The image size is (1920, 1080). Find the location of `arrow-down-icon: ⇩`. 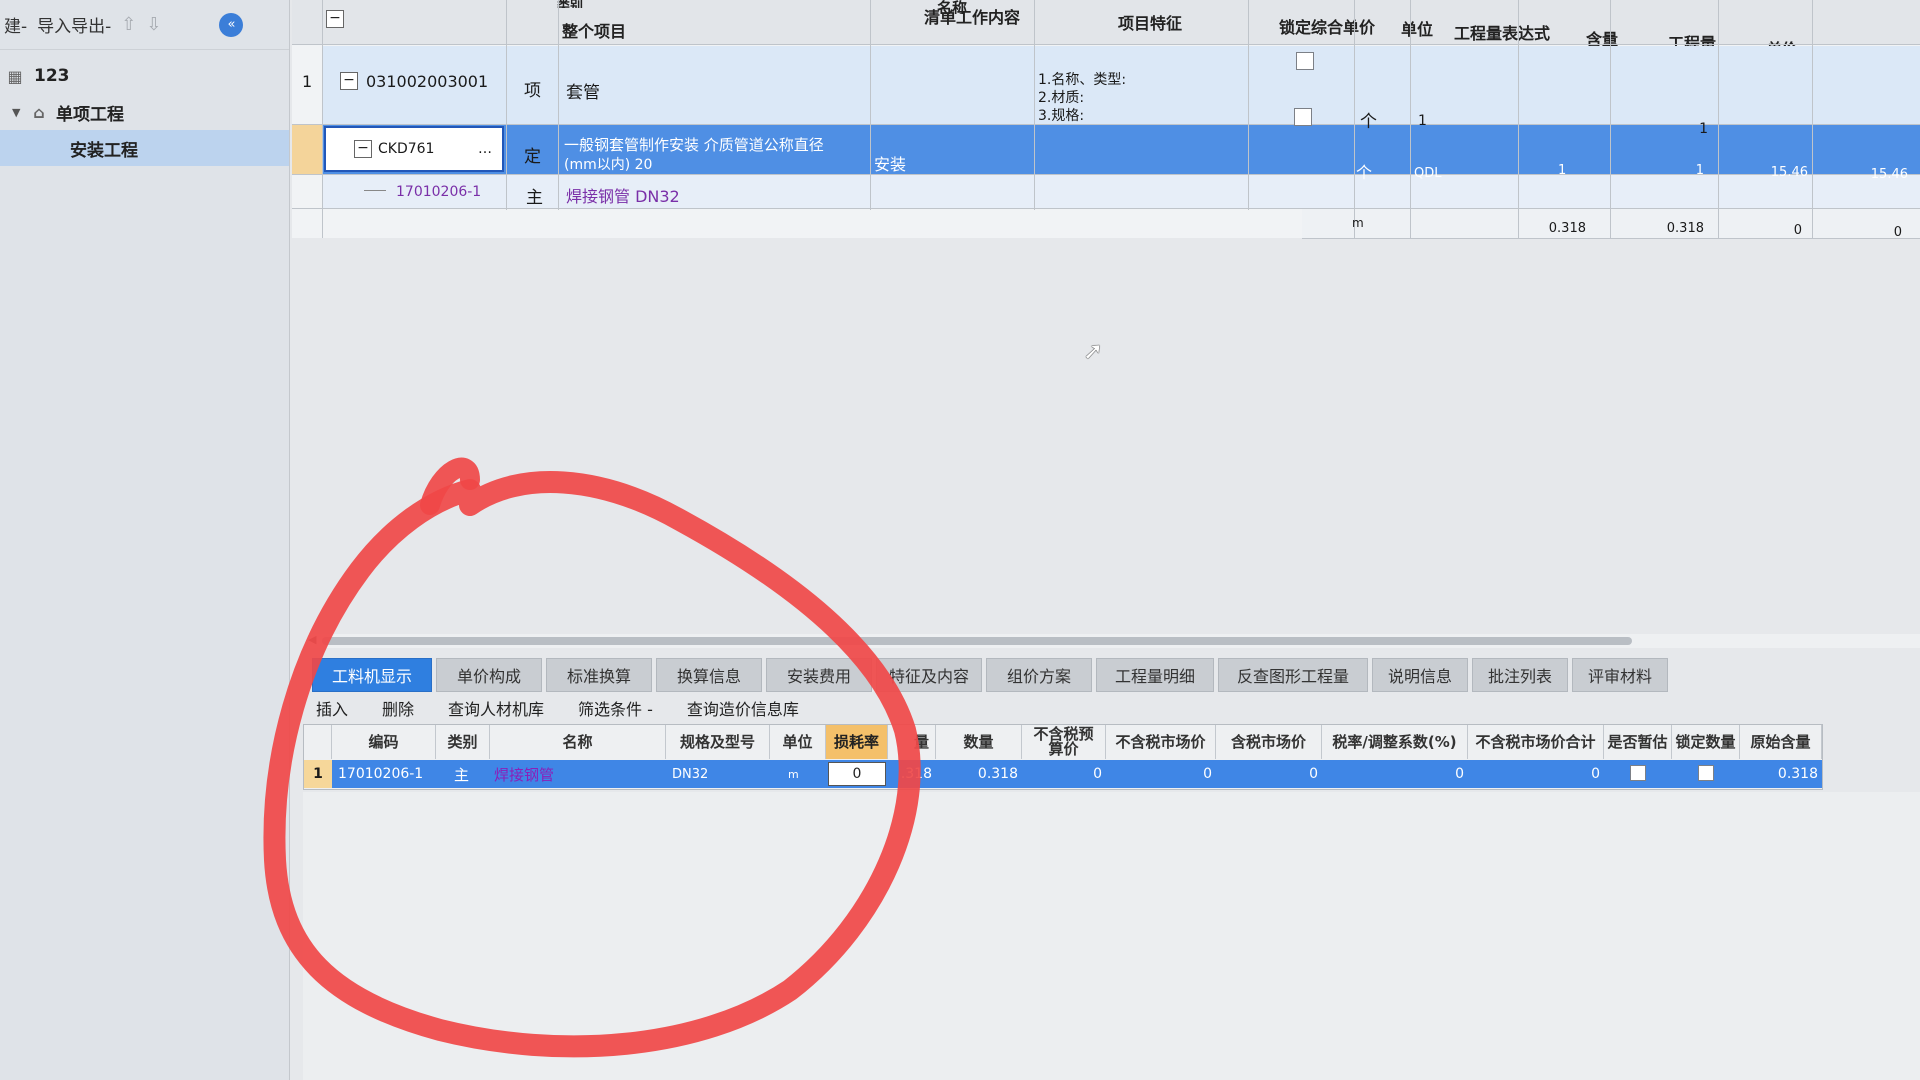

arrow-down-icon: ⇩ is located at coordinates (153, 24).